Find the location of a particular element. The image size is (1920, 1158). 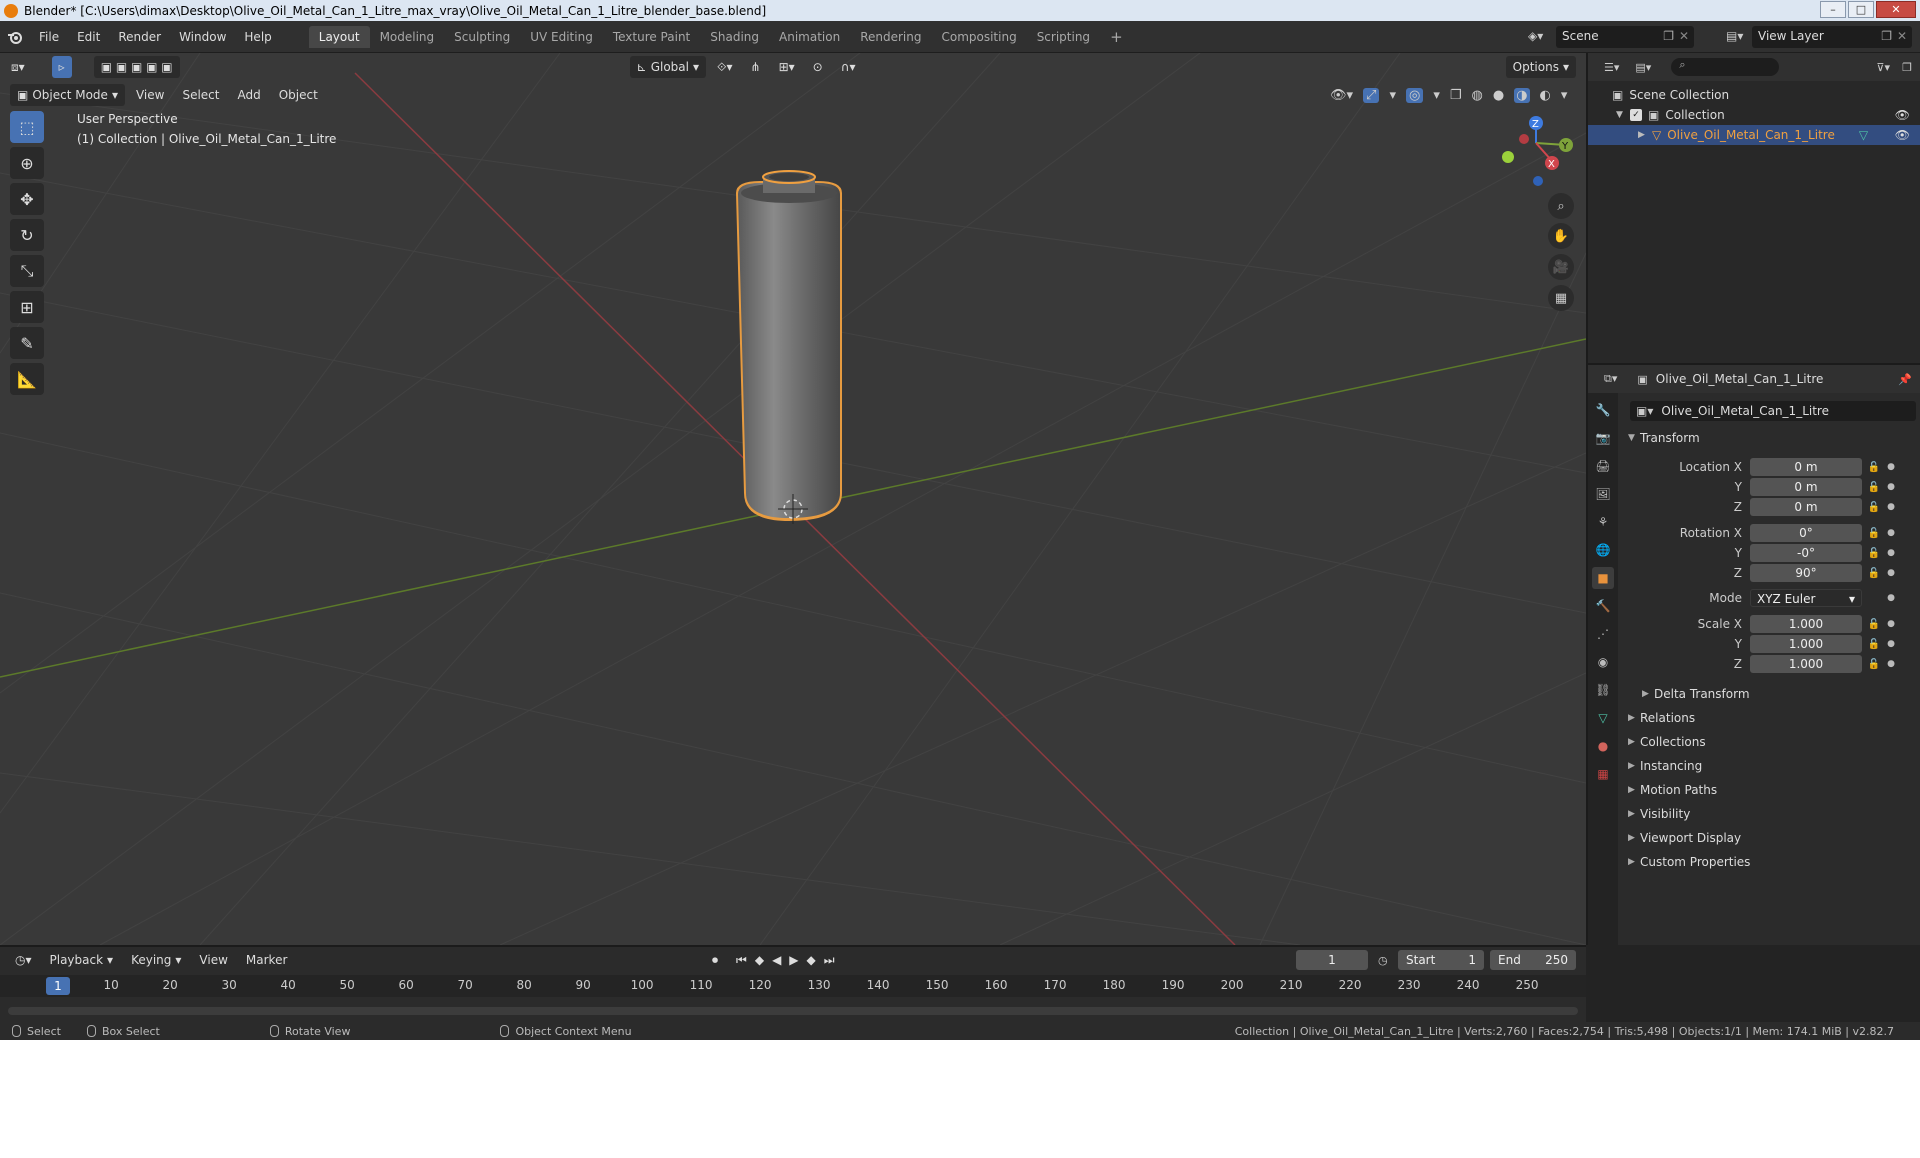

menu-select: Select is located at coordinates (200, 95).